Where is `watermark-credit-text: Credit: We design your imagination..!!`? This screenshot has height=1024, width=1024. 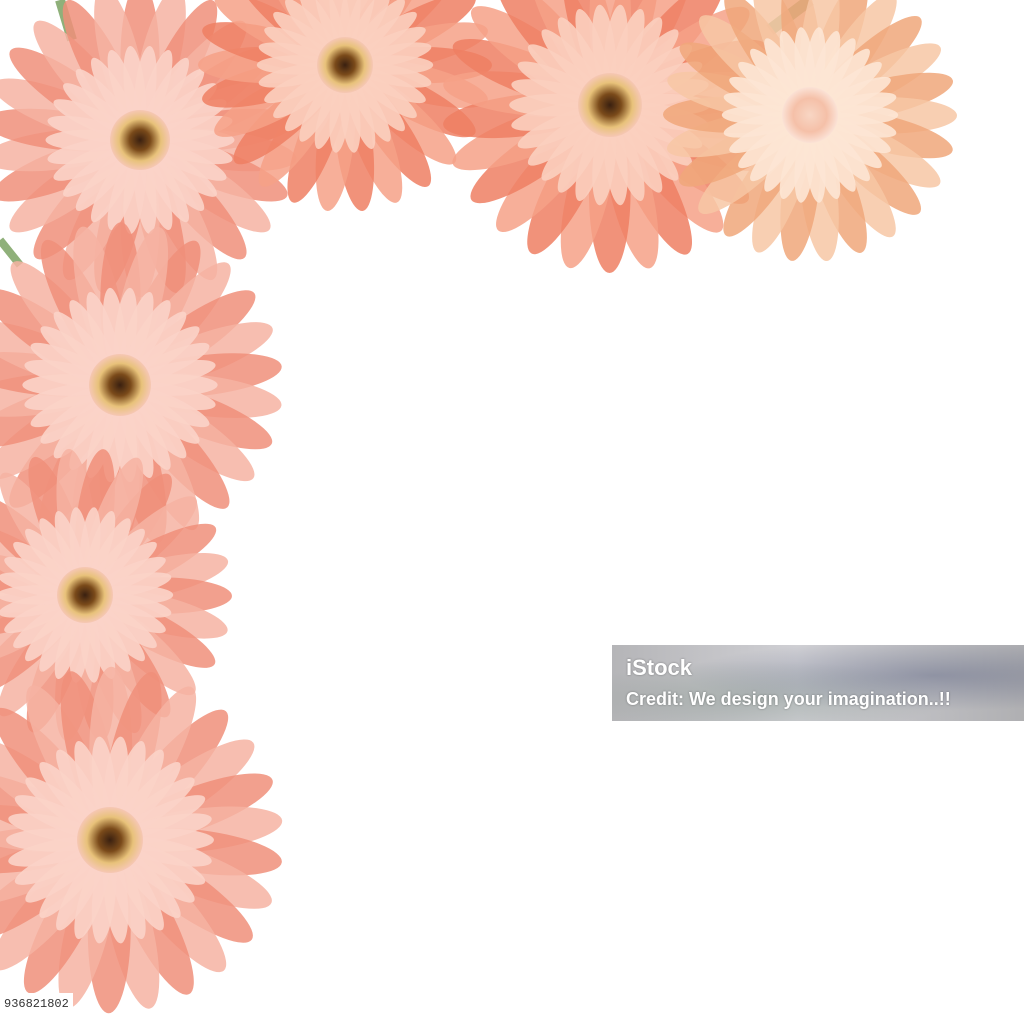
watermark-credit-text: Credit: We design your imagination..!! is located at coordinates (788, 699).